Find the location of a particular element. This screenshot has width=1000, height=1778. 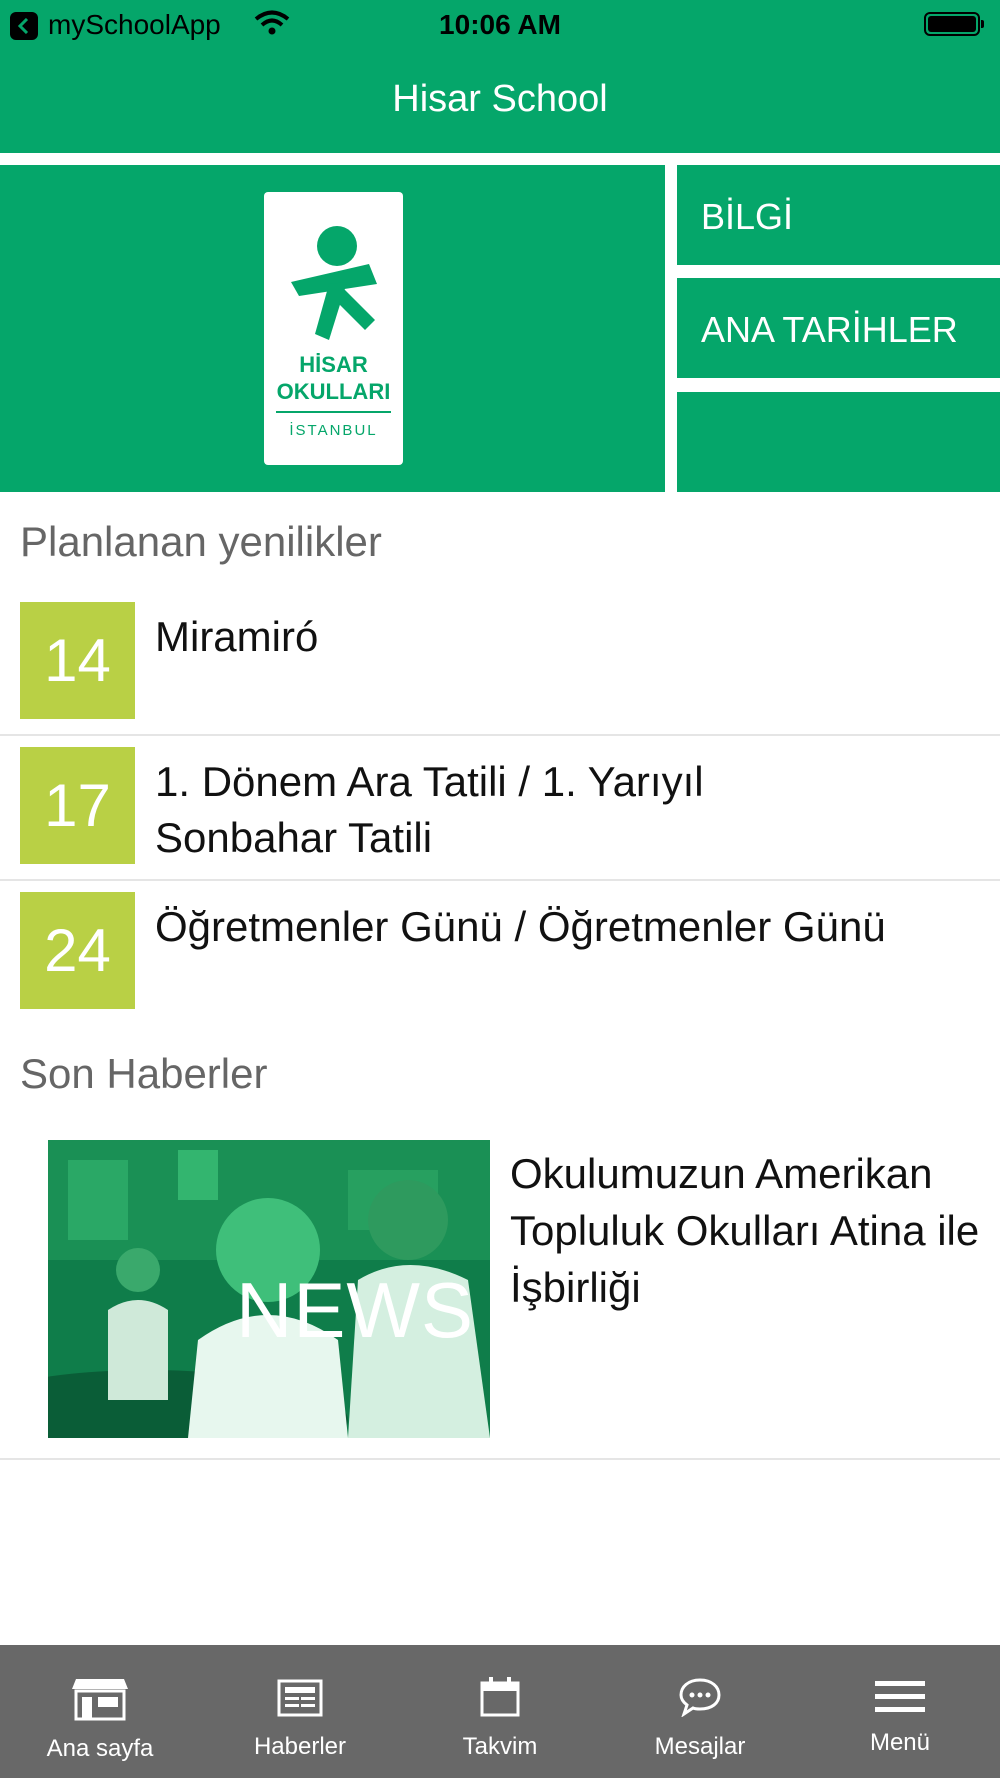

event-title: Öğretmenler Günü / Öğretmenler Günü is located at coordinates (520, 926).